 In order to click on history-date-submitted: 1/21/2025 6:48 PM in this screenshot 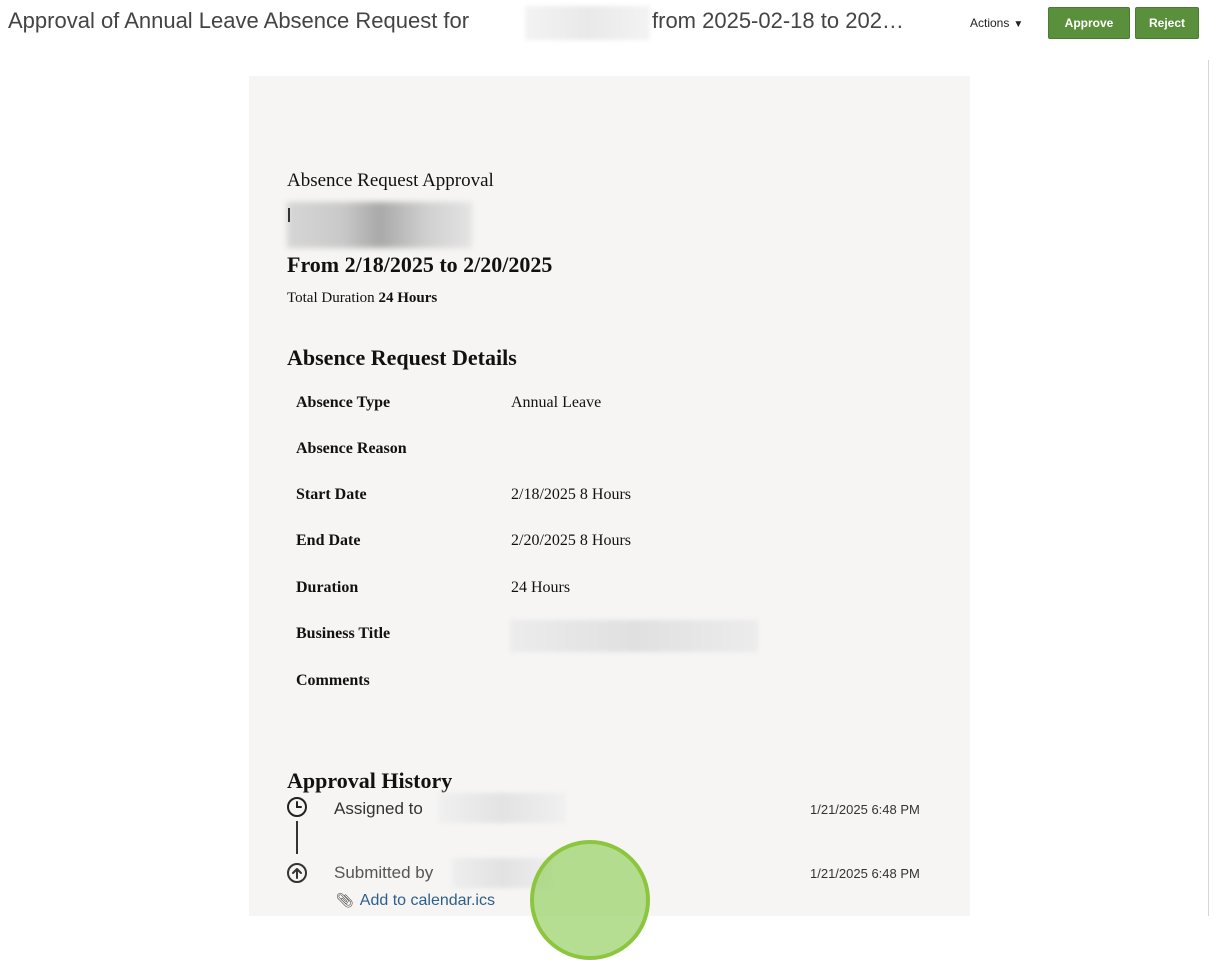, I will do `click(865, 873)`.